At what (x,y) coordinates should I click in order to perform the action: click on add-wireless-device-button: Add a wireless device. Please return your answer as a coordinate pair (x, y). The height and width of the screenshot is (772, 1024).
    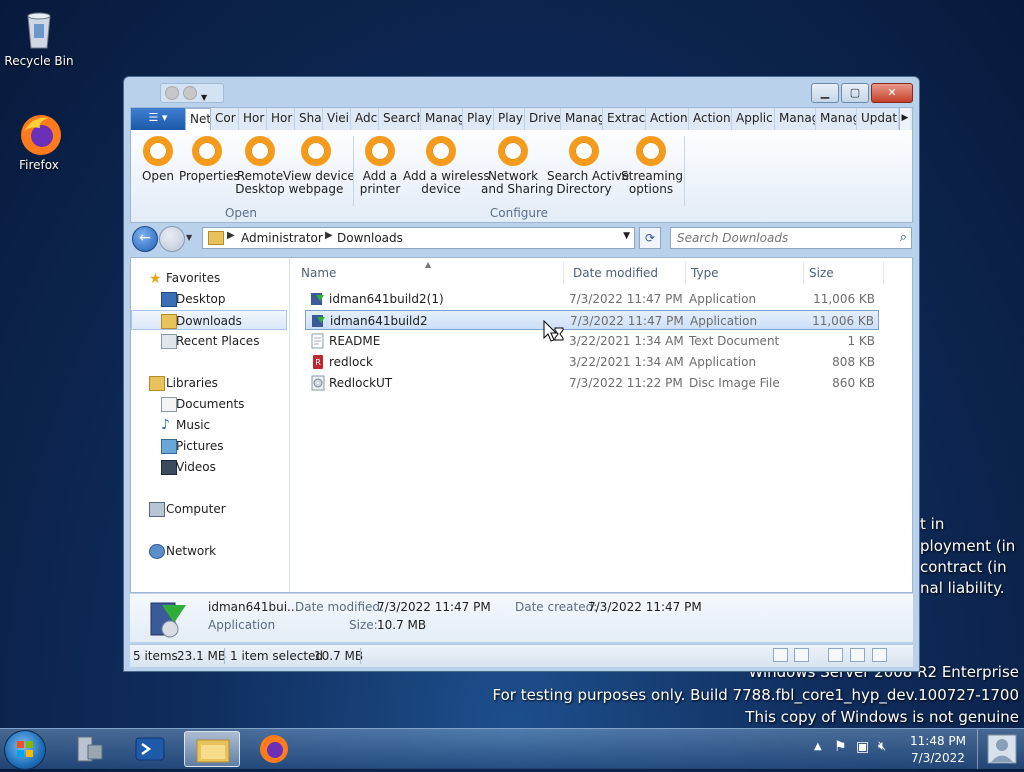
    Looking at the image, I should click on (446, 166).